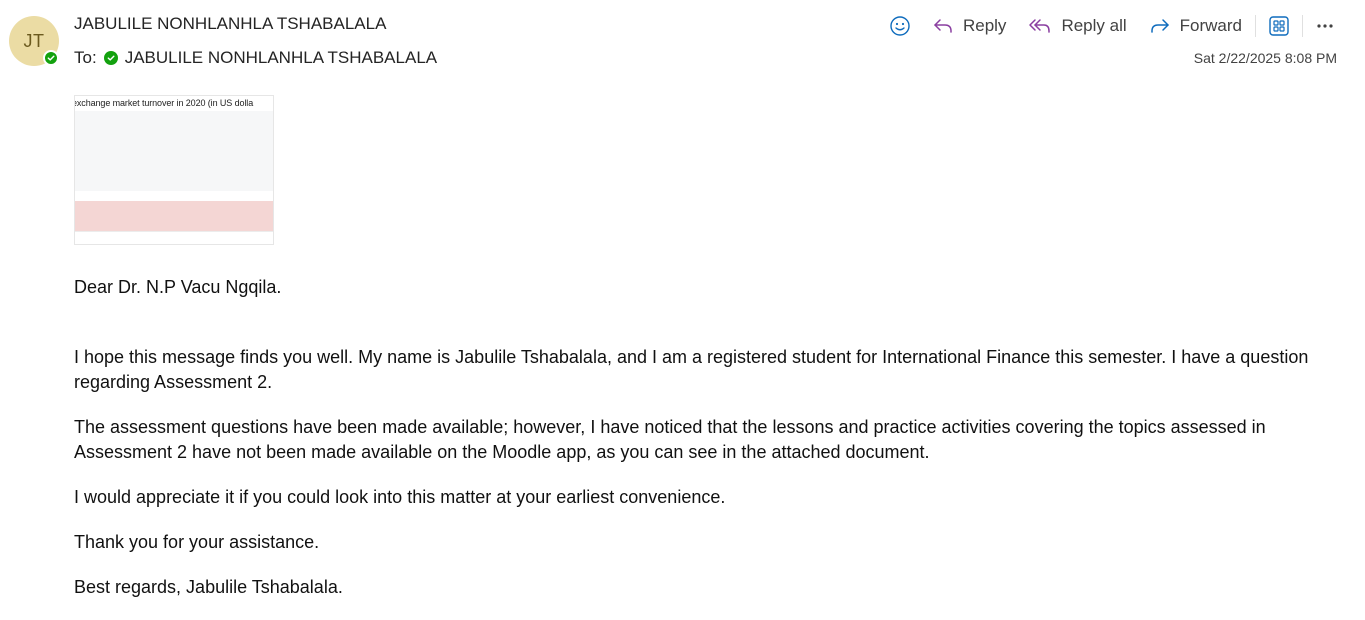 The height and width of the screenshot is (620, 1365). I want to click on reply-label: Reply, so click(984, 25).